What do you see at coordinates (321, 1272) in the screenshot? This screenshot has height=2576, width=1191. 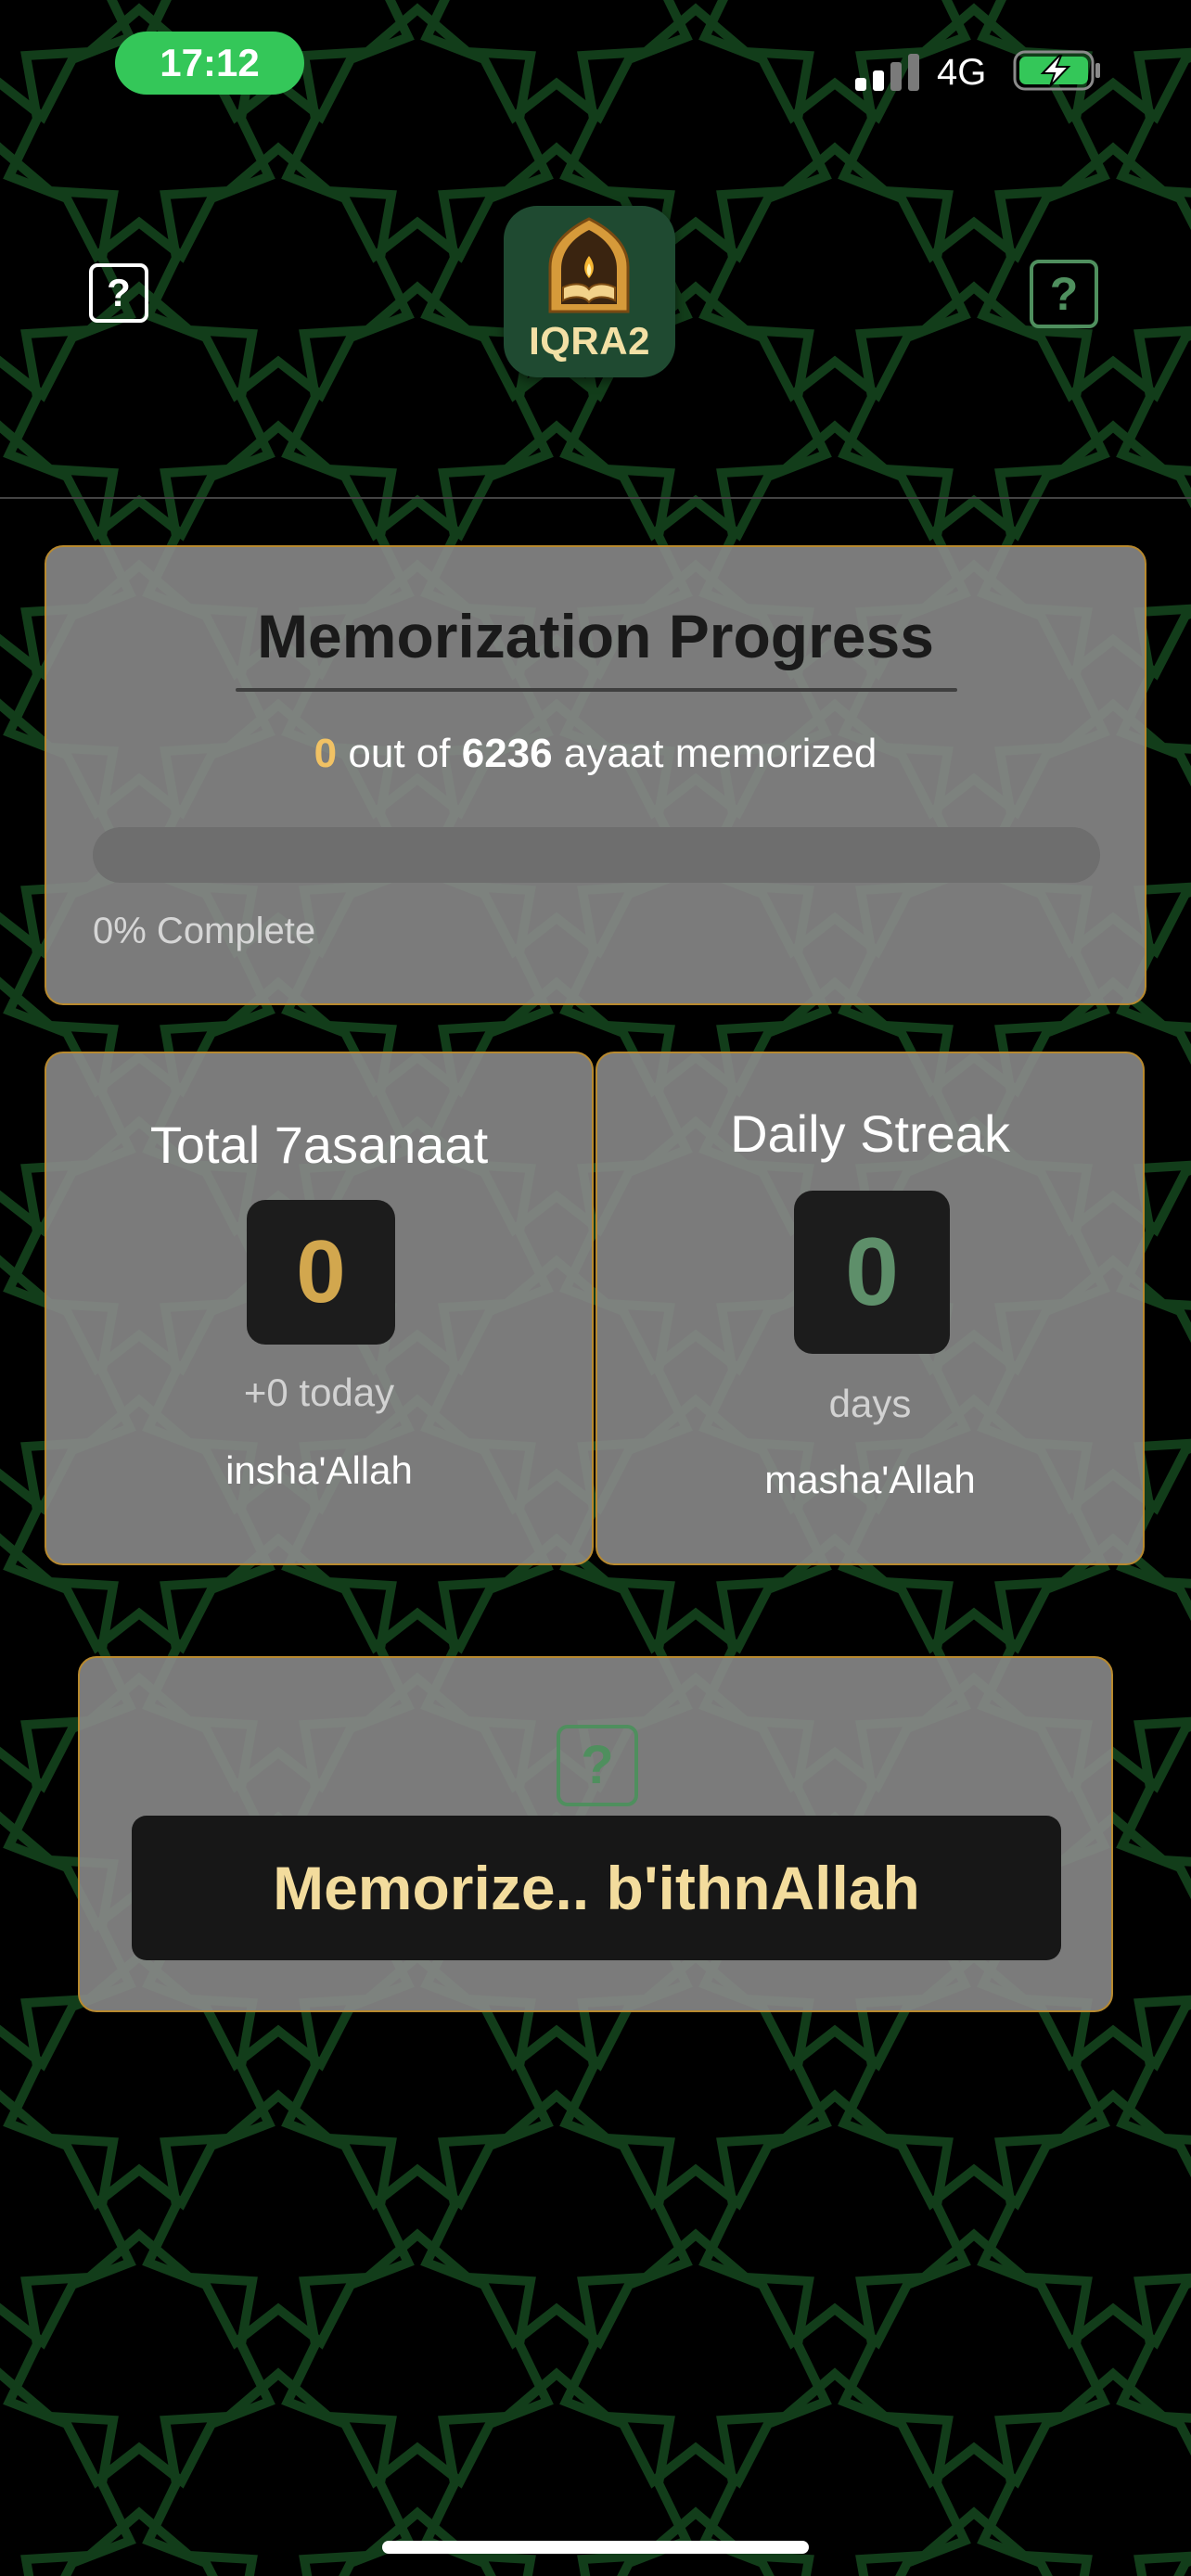 I see `hasanaat-value: 0` at bounding box center [321, 1272].